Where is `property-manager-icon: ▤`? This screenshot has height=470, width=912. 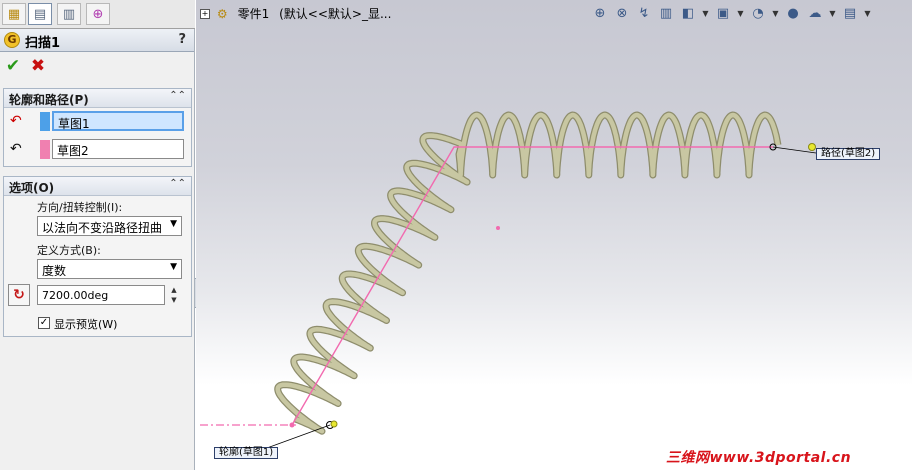
property-manager-icon: ▤ is located at coordinates (40, 14).